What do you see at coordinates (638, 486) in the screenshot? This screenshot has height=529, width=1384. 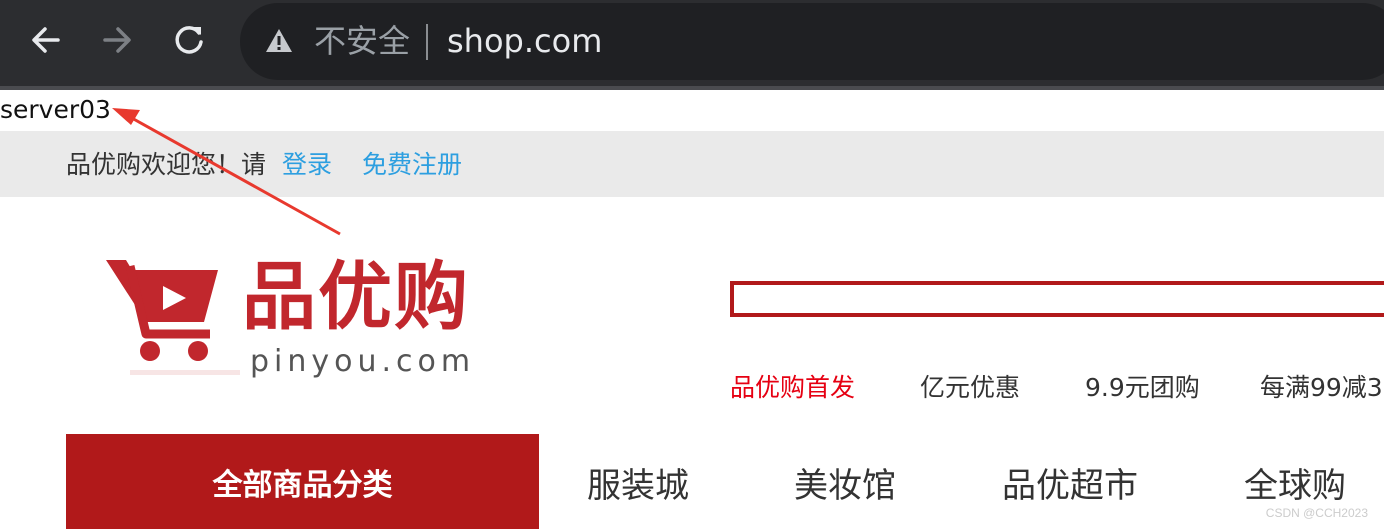 I see `nav-link-clothing: 服装城` at bounding box center [638, 486].